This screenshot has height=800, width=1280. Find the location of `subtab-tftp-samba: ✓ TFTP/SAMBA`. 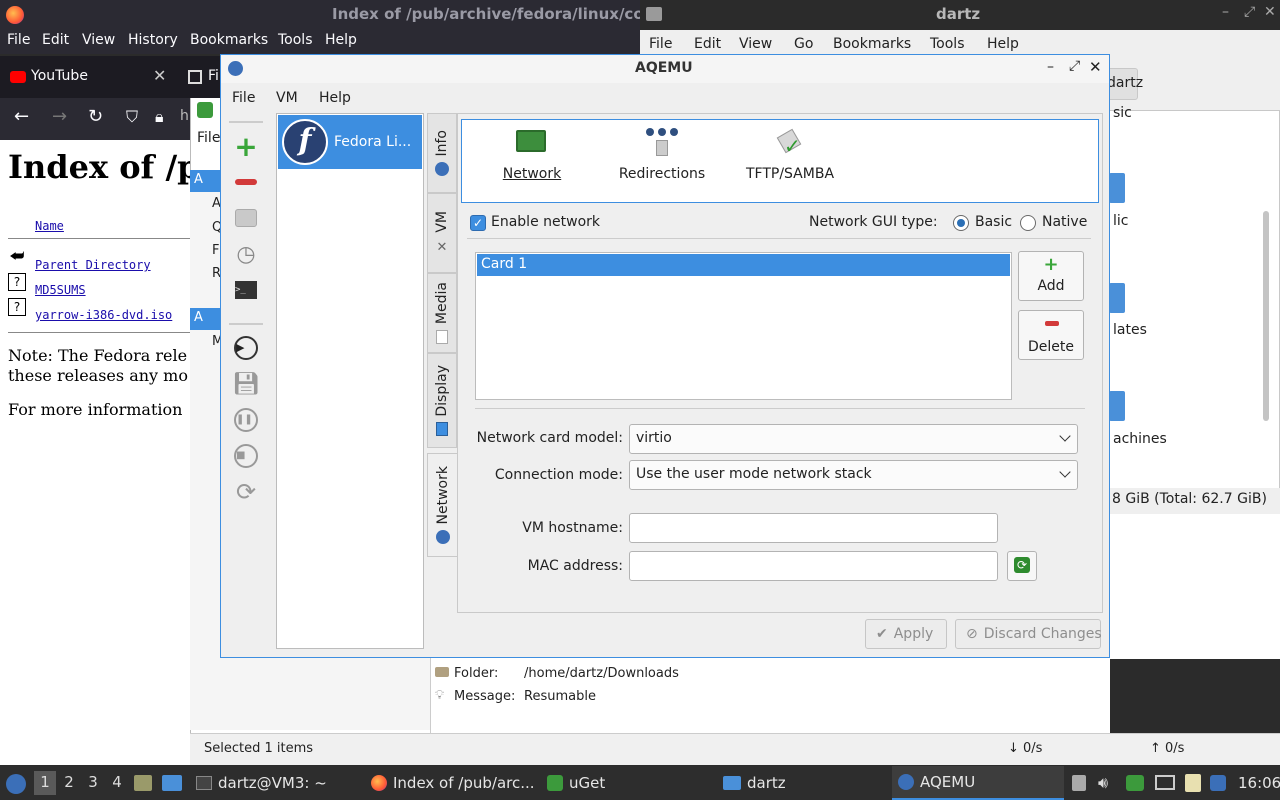

subtab-tftp-samba: ✓ TFTP/SAMBA is located at coordinates (790, 162).